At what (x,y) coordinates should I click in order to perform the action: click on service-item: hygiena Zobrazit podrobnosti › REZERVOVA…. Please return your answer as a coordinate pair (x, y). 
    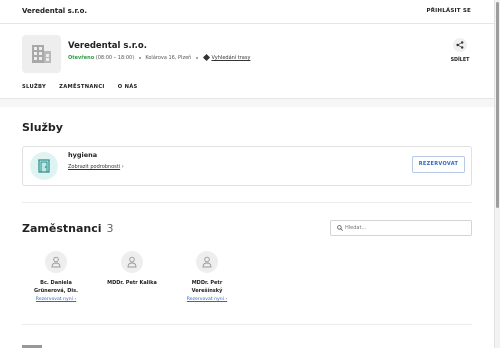
    Looking at the image, I should click on (247, 166).